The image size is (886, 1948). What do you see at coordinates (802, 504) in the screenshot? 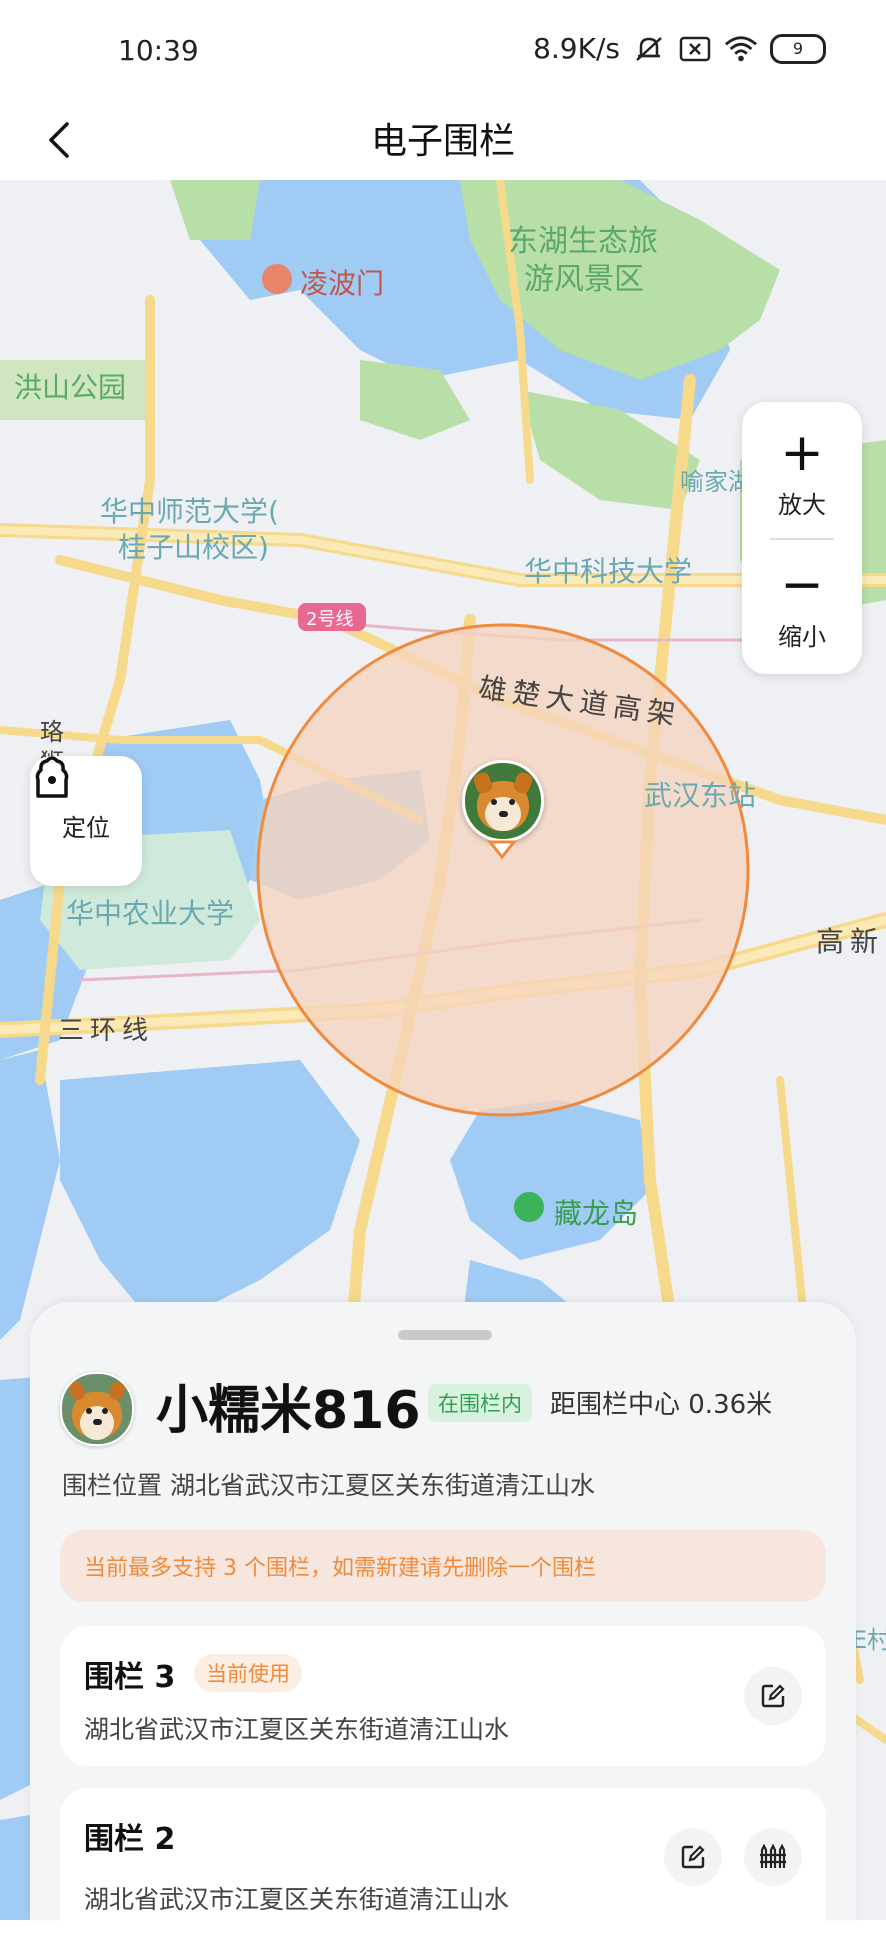
I see `zoom-in-label: 放大` at bounding box center [802, 504].